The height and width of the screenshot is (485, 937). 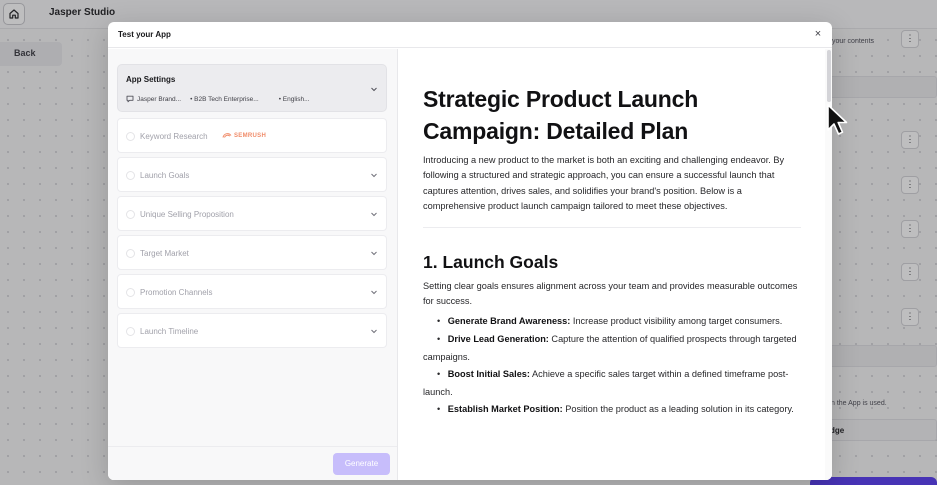 What do you see at coordinates (144, 34) in the screenshot?
I see `modal-title: Test your App` at bounding box center [144, 34].